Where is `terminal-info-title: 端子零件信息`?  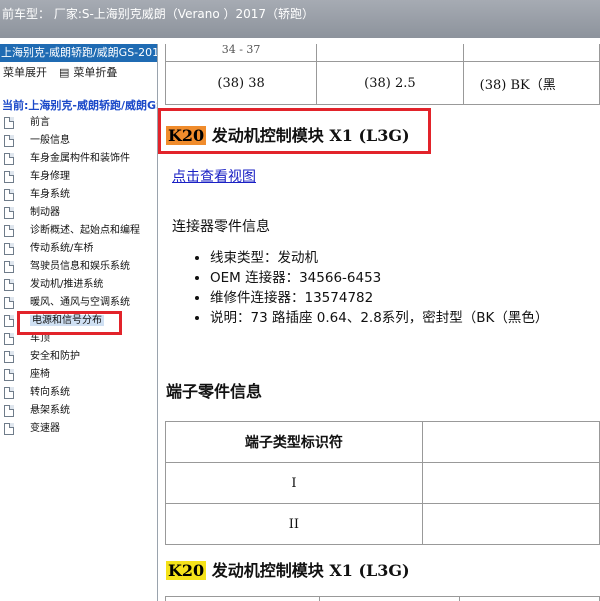 terminal-info-title: 端子零件信息 is located at coordinates (214, 391).